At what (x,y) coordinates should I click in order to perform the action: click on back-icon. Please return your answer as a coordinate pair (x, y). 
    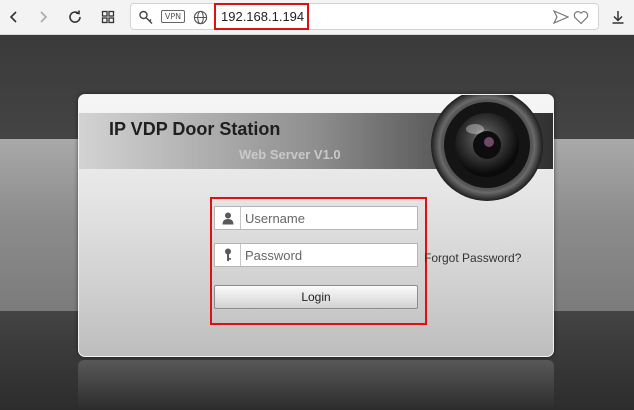
    Looking at the image, I should click on (13, 17).